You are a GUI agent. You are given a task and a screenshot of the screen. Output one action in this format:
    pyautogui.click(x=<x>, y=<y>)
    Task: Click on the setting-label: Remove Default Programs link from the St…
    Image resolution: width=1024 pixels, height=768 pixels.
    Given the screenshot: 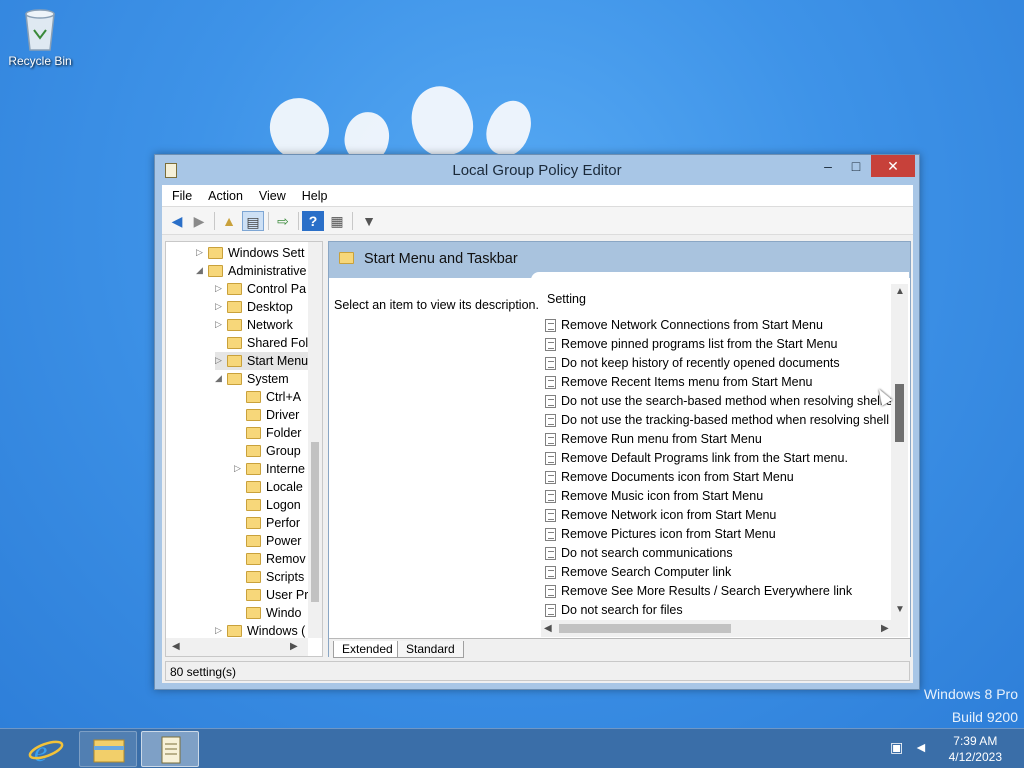 What is the action you would take?
    pyautogui.click(x=704, y=458)
    